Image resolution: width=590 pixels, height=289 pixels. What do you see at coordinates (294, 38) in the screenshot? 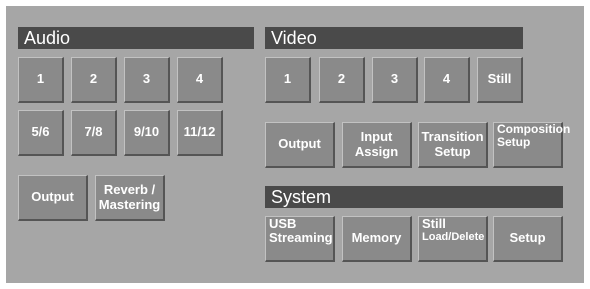
I see `video-title: Video` at bounding box center [294, 38].